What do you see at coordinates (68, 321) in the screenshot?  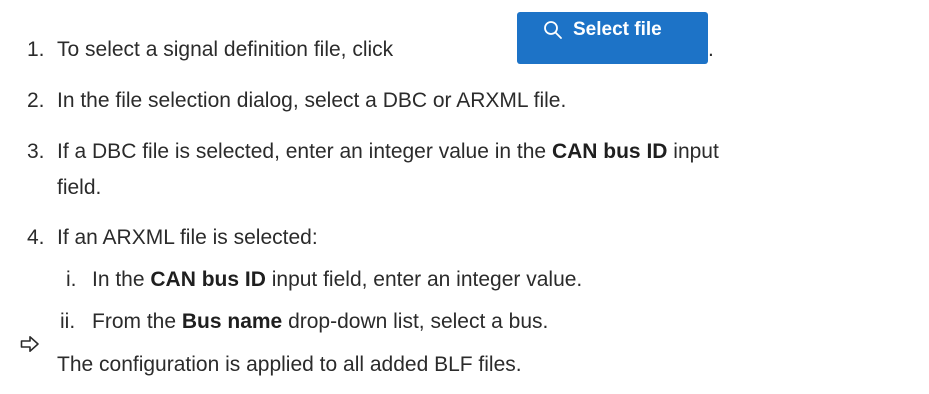 I see `substep-number: ii.` at bounding box center [68, 321].